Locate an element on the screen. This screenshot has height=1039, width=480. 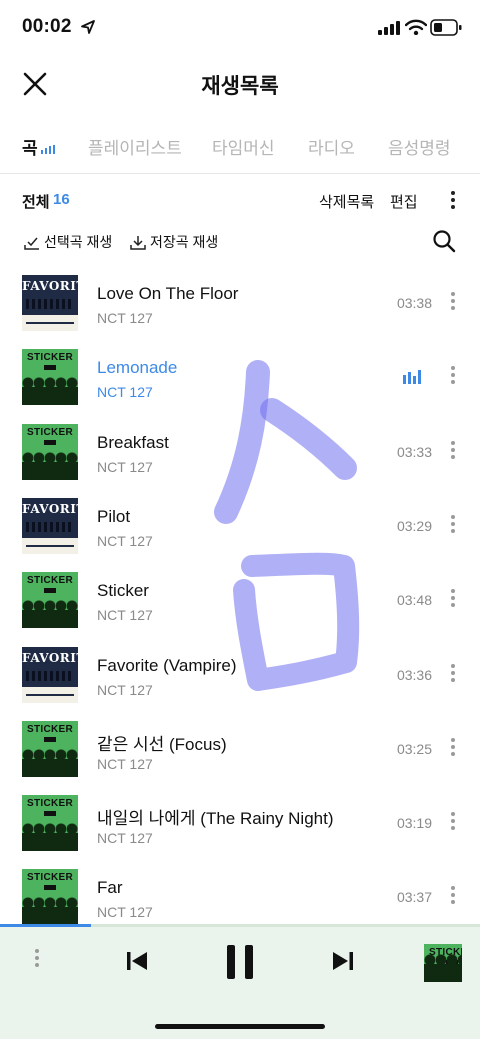
song-duration: 03:33 is located at coordinates (414, 451).